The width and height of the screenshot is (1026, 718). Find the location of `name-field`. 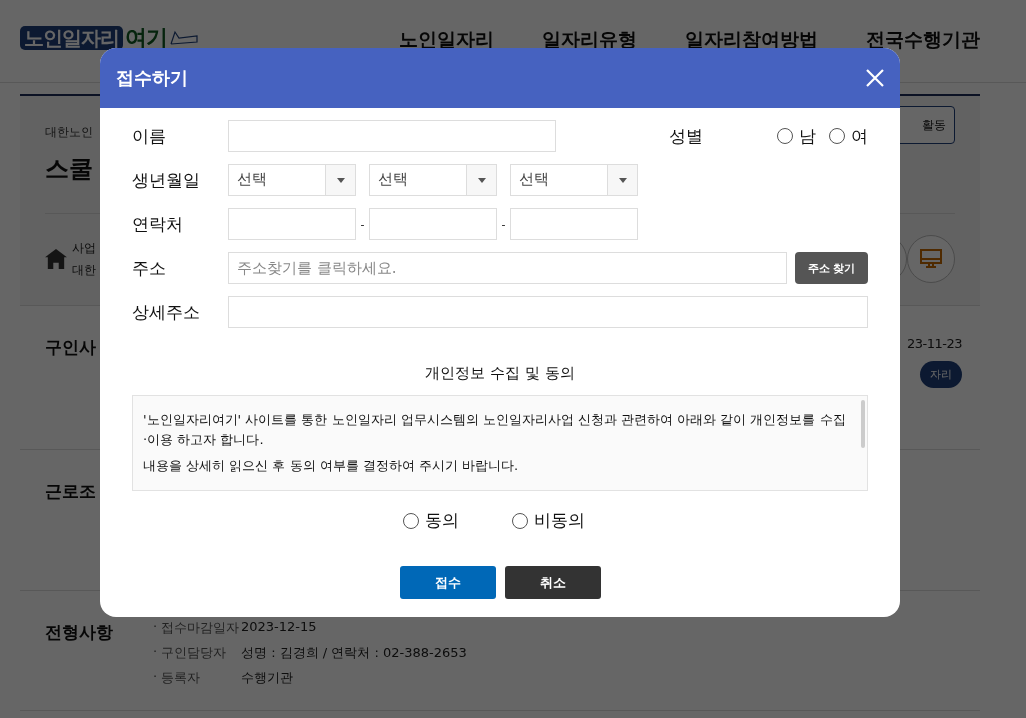

name-field is located at coordinates (392, 136).